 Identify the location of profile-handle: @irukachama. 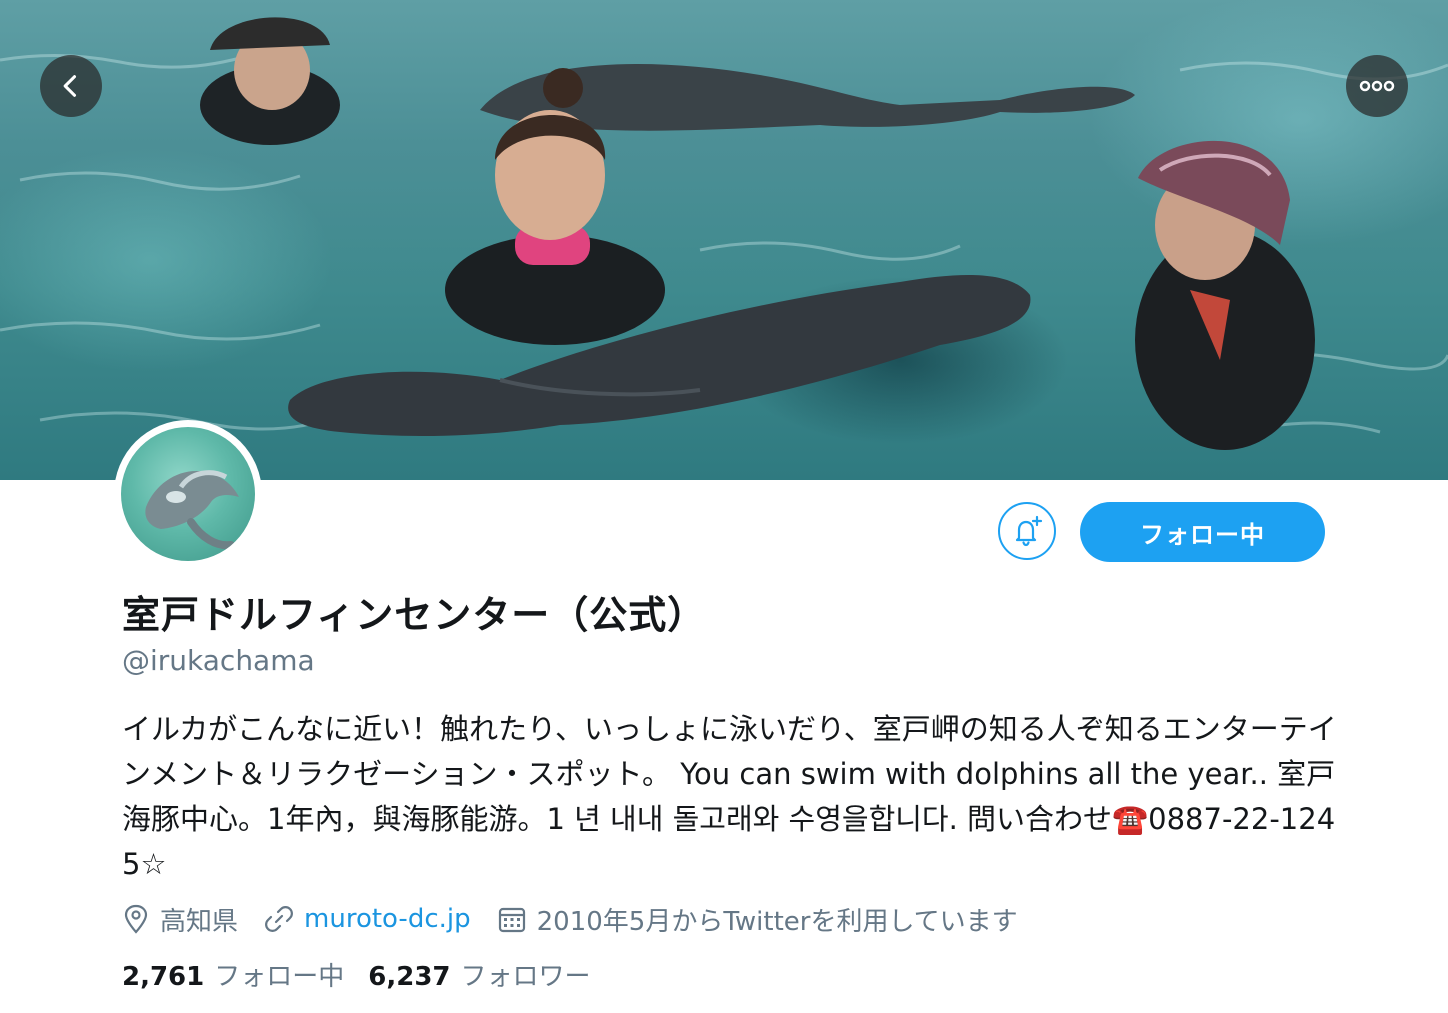
(218, 660).